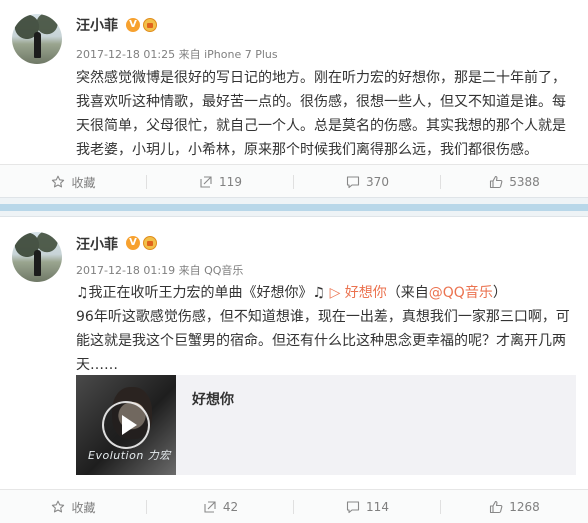 The width and height of the screenshot is (588, 523). Describe the element at coordinates (230, 507) in the screenshot. I see `repost-count: 42` at that location.